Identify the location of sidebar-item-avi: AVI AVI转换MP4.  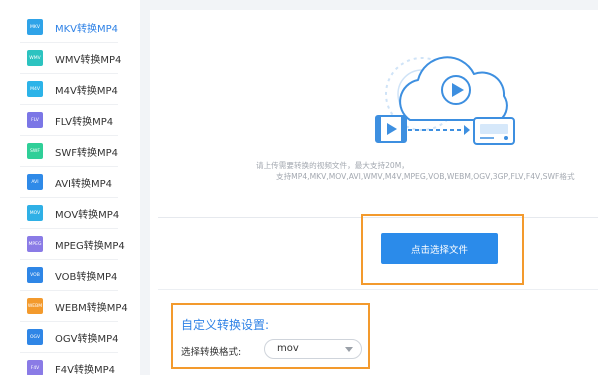
(69, 182).